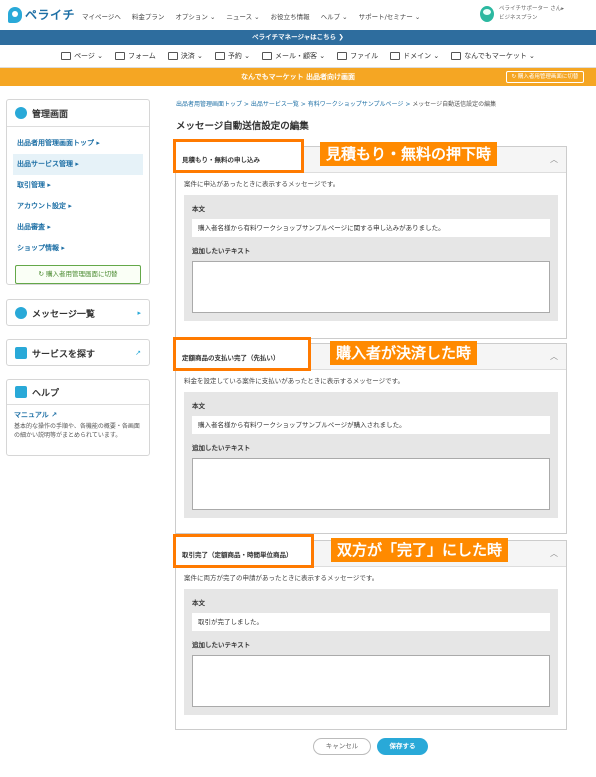  I want to click on switch-to-buyer-sidebar-button: ↻ 購入者用管理画面に切替, so click(78, 274).